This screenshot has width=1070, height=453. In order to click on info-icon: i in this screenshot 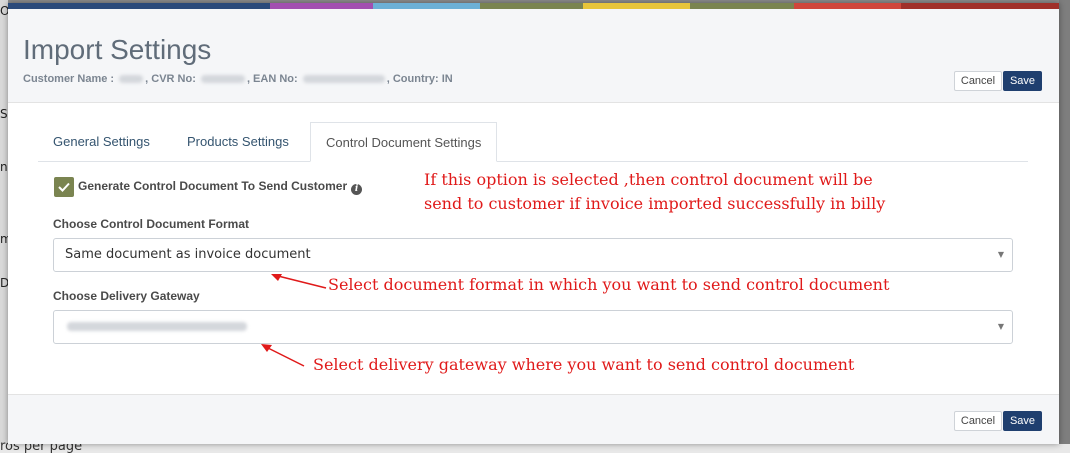, I will do `click(357, 189)`.